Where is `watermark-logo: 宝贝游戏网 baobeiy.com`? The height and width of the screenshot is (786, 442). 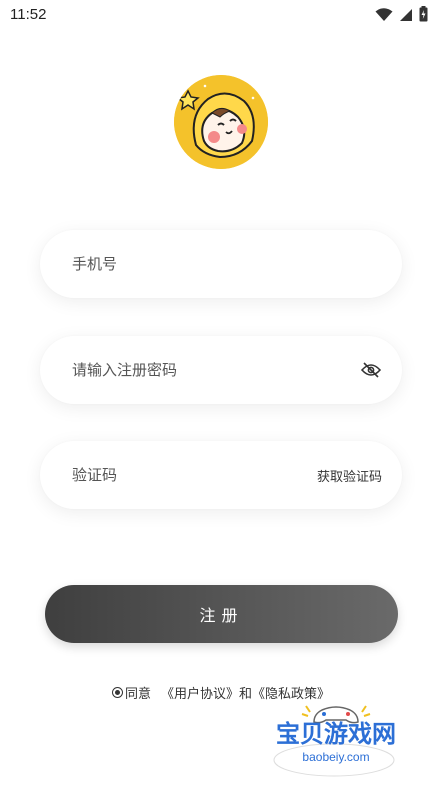 watermark-logo: 宝贝游戏网 baobeiy.com is located at coordinates (341, 740).